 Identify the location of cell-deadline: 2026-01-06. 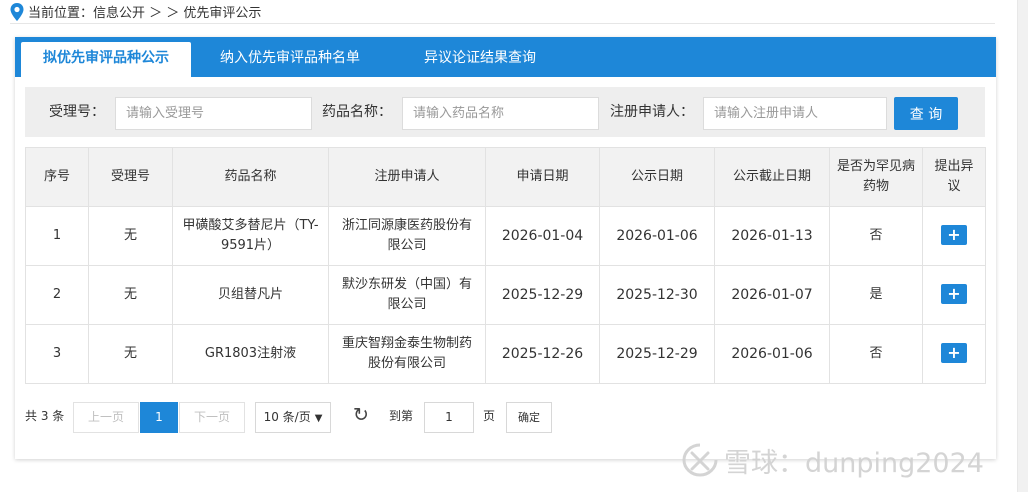
(772, 354).